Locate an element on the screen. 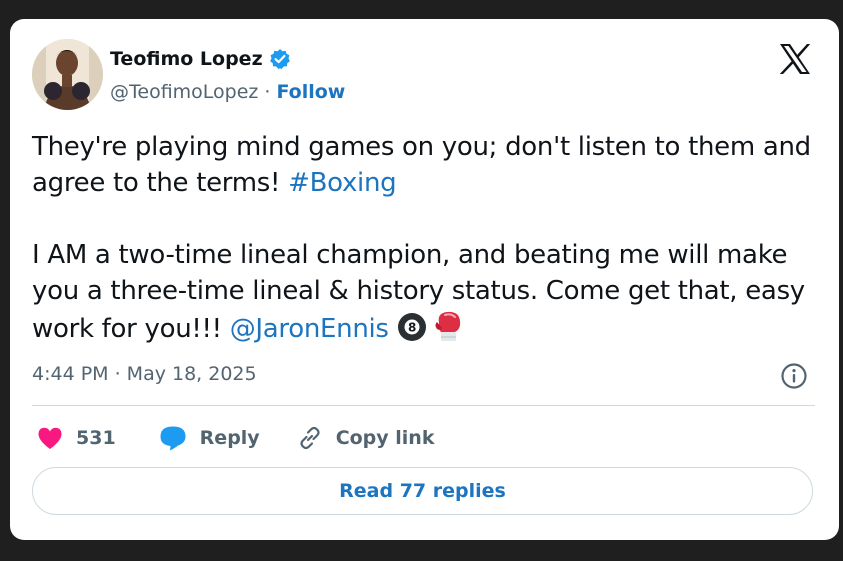 This screenshot has height=561, width=843. copy-link-button: Copy link is located at coordinates (365, 438).